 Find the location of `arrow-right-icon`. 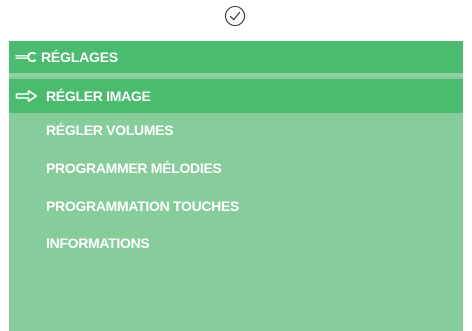

arrow-right-icon is located at coordinates (26, 96).